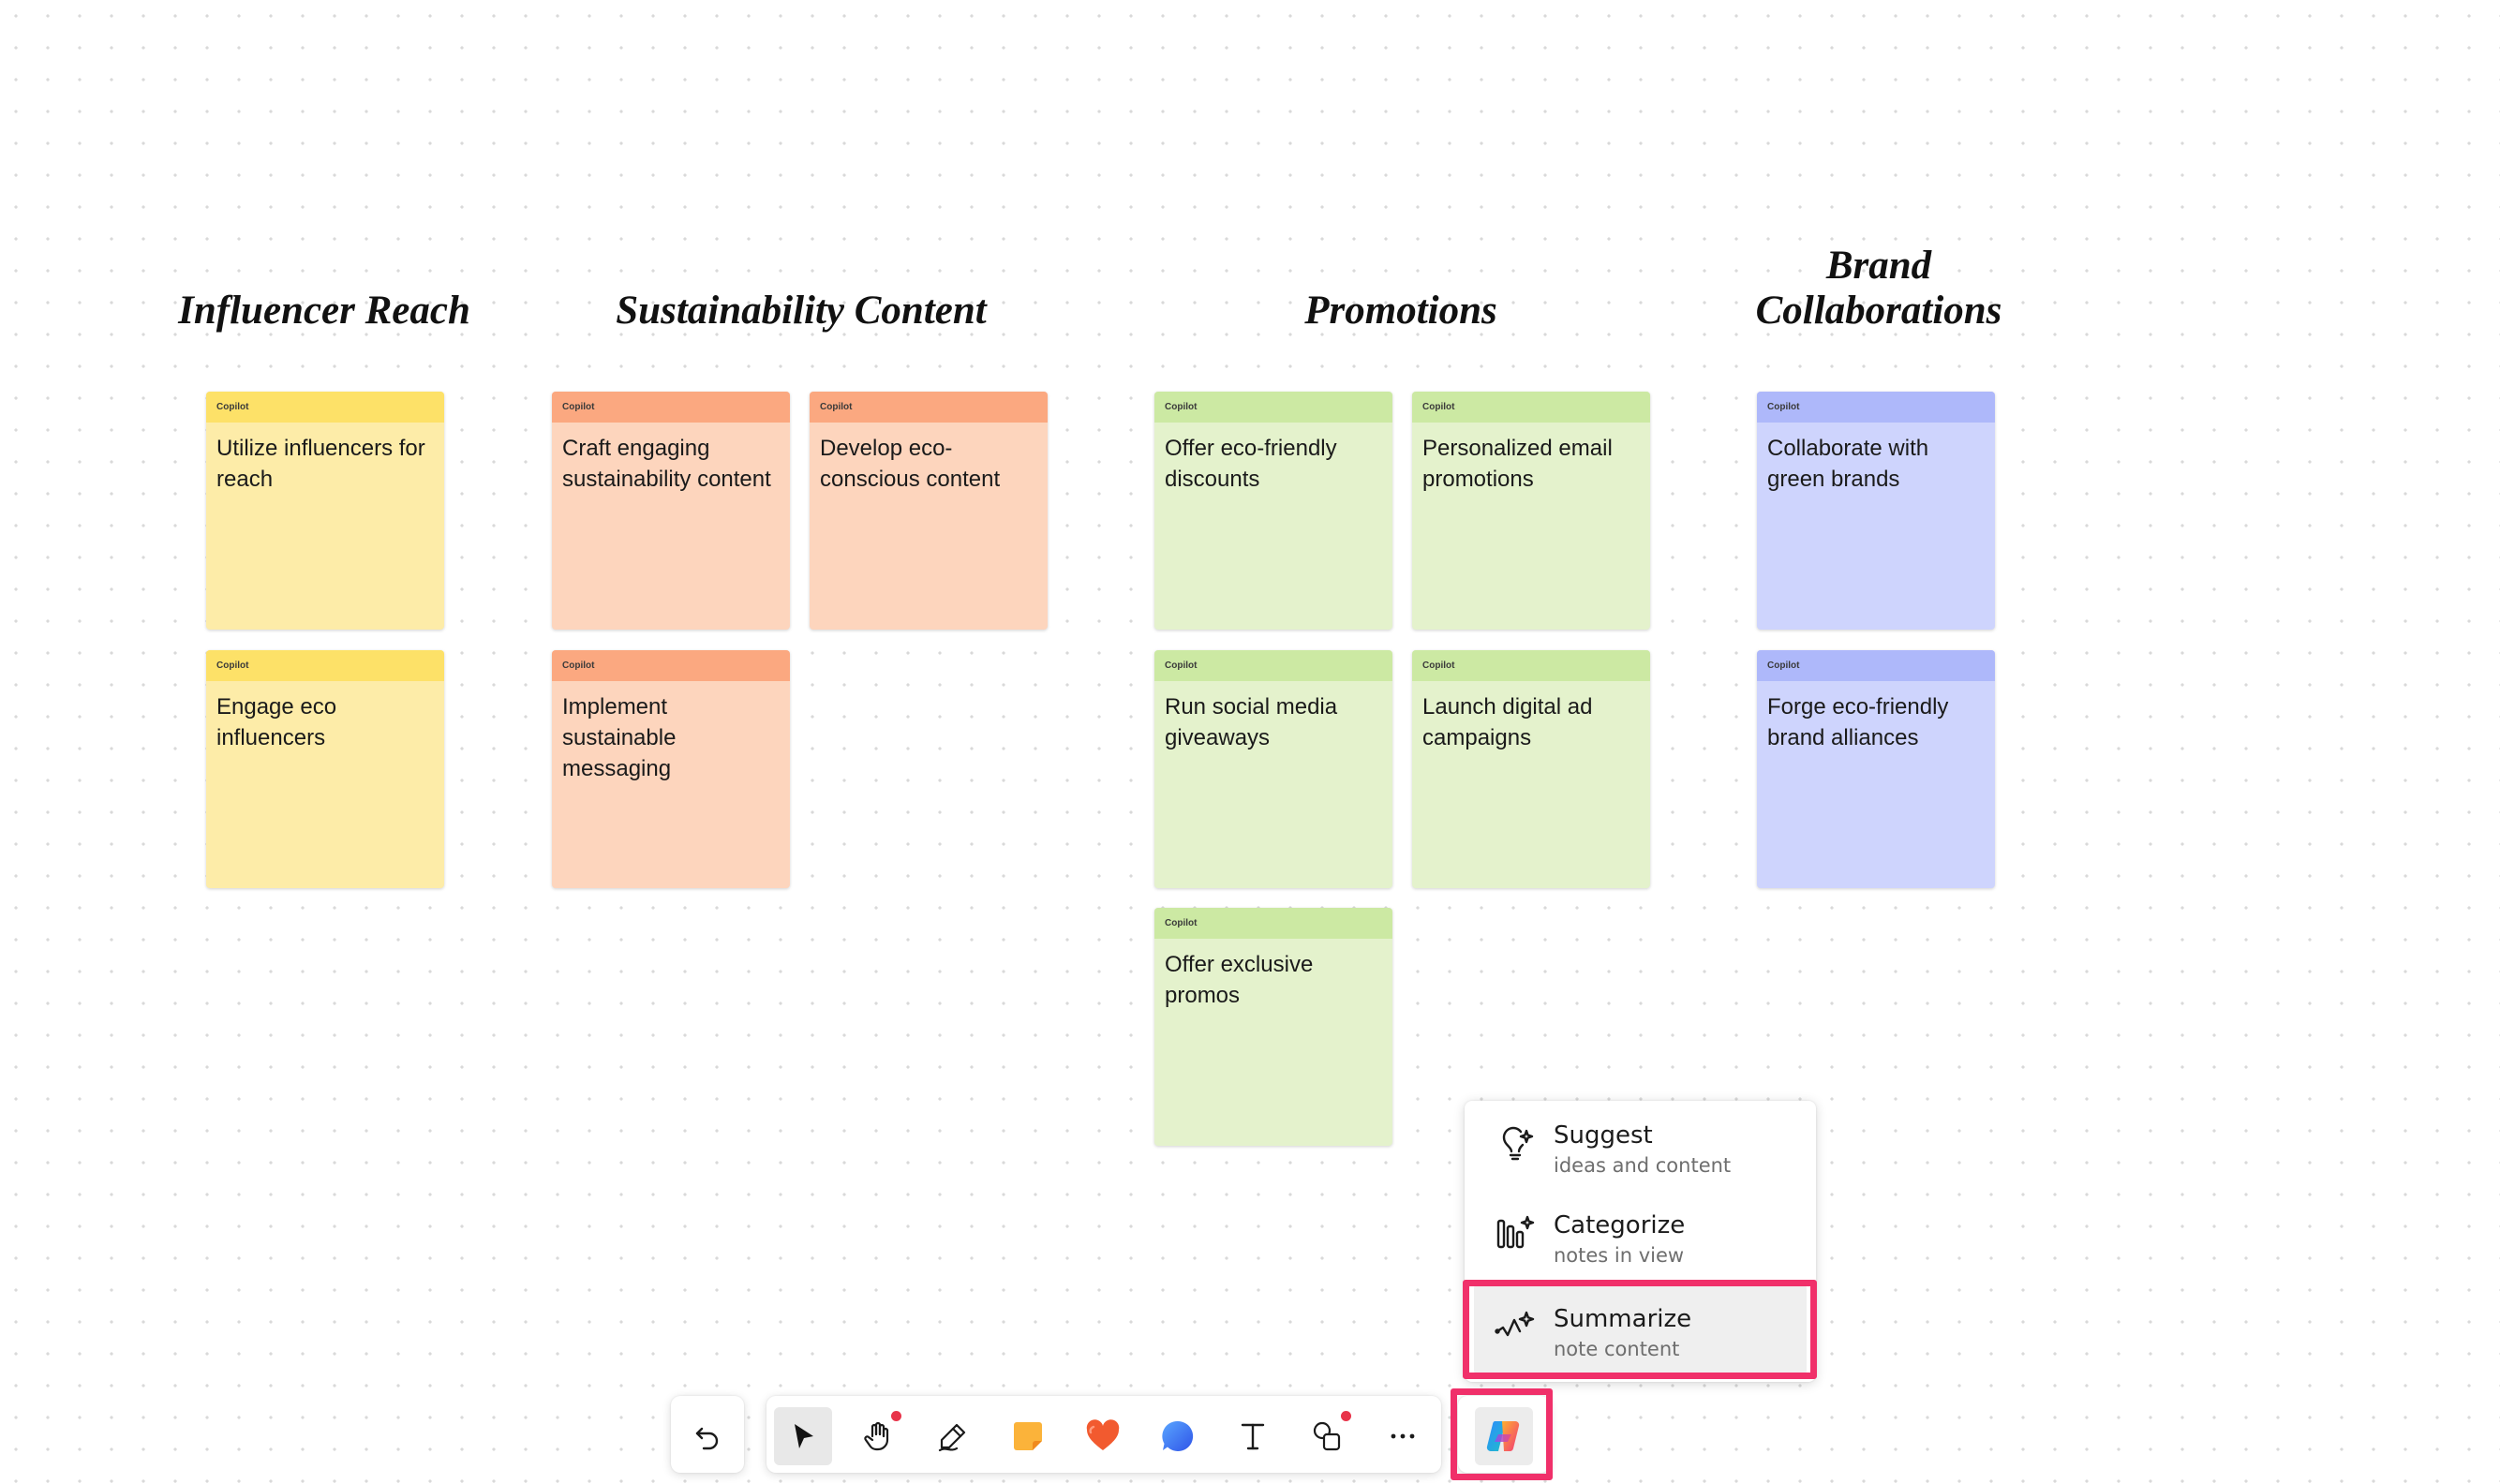 The height and width of the screenshot is (1484, 2500). What do you see at coordinates (1531, 511) in the screenshot?
I see `sticky-note-promotions-2: Copilot Personalized email promotions` at bounding box center [1531, 511].